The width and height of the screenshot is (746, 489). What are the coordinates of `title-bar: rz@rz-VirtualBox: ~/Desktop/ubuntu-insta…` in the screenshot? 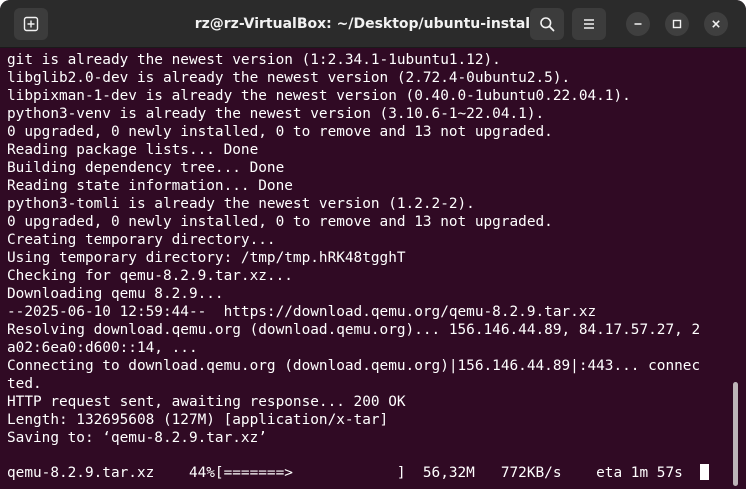 It's located at (373, 24).